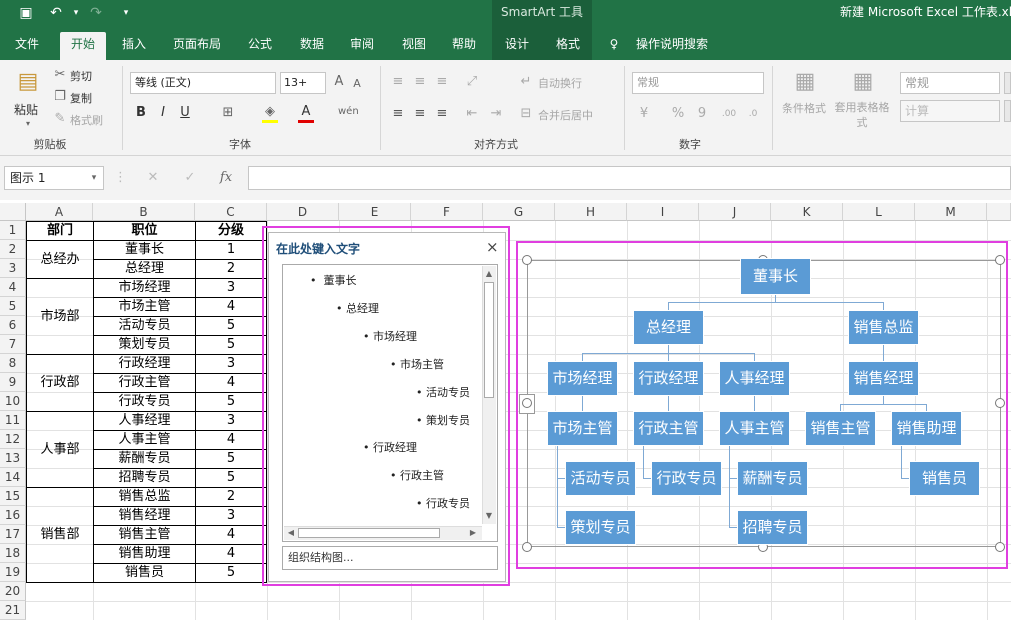 Image resolution: width=1011 pixels, height=620 pixels. Describe the element at coordinates (13, 363) in the screenshot. I see `row-header: 8` at that location.